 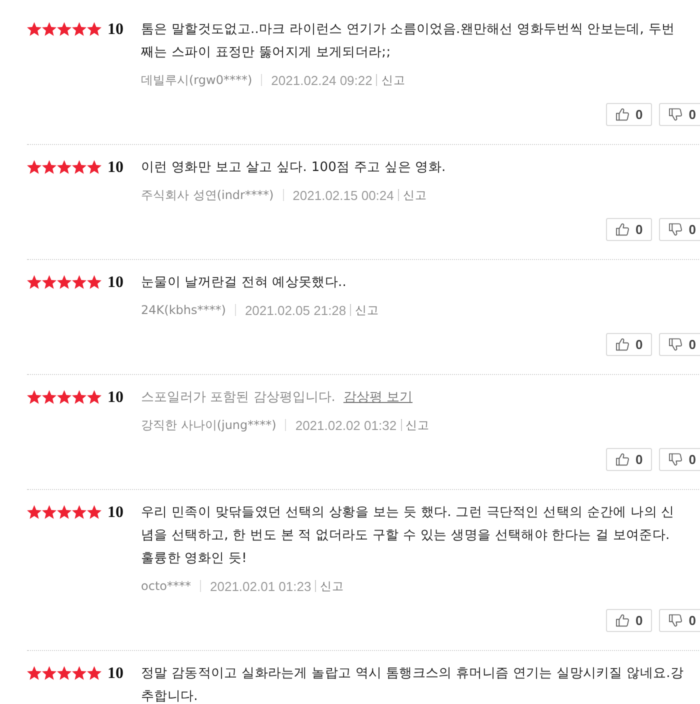 I want to click on review-text: 이런 영화만 보고 살고 싶다. 100점 주고 싶은 영화., so click(x=294, y=168).